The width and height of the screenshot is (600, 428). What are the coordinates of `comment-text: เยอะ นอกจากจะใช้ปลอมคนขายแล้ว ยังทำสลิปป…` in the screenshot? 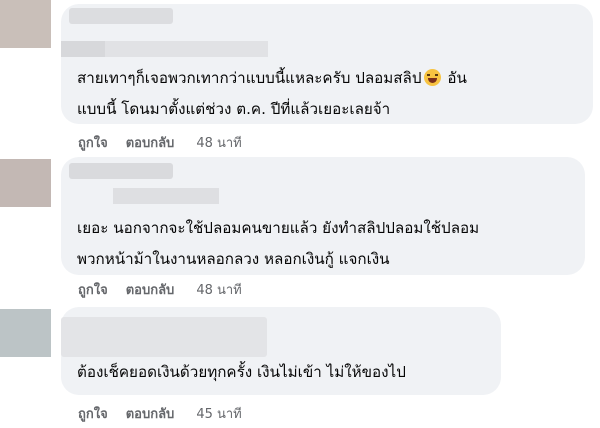 It's located at (278, 228).